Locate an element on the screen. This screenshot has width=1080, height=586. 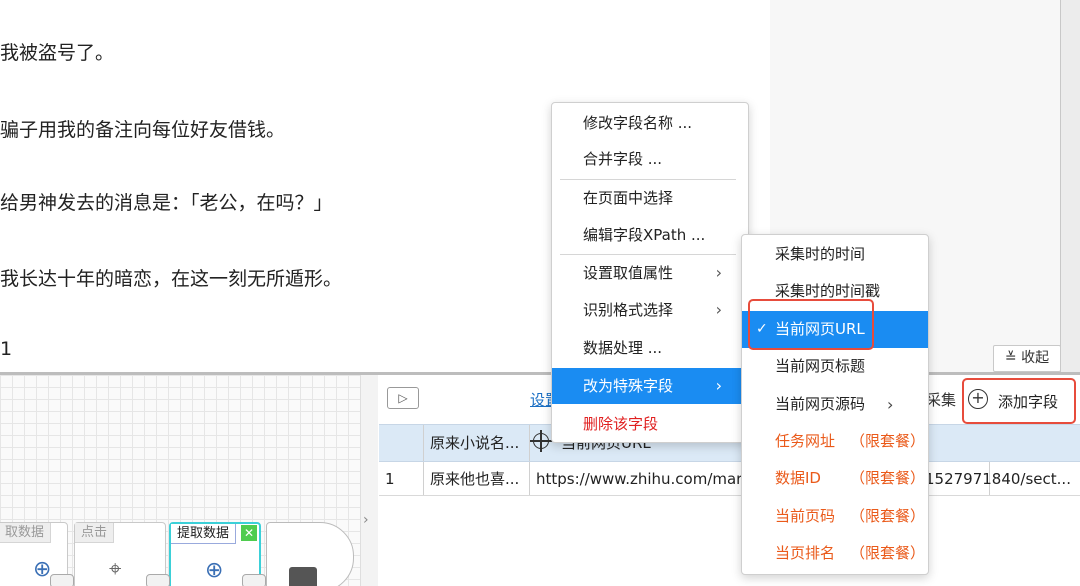
article-paragraph: 我长达十年的暗恋，在这一刻无所遁形。 is located at coordinates (171, 279).